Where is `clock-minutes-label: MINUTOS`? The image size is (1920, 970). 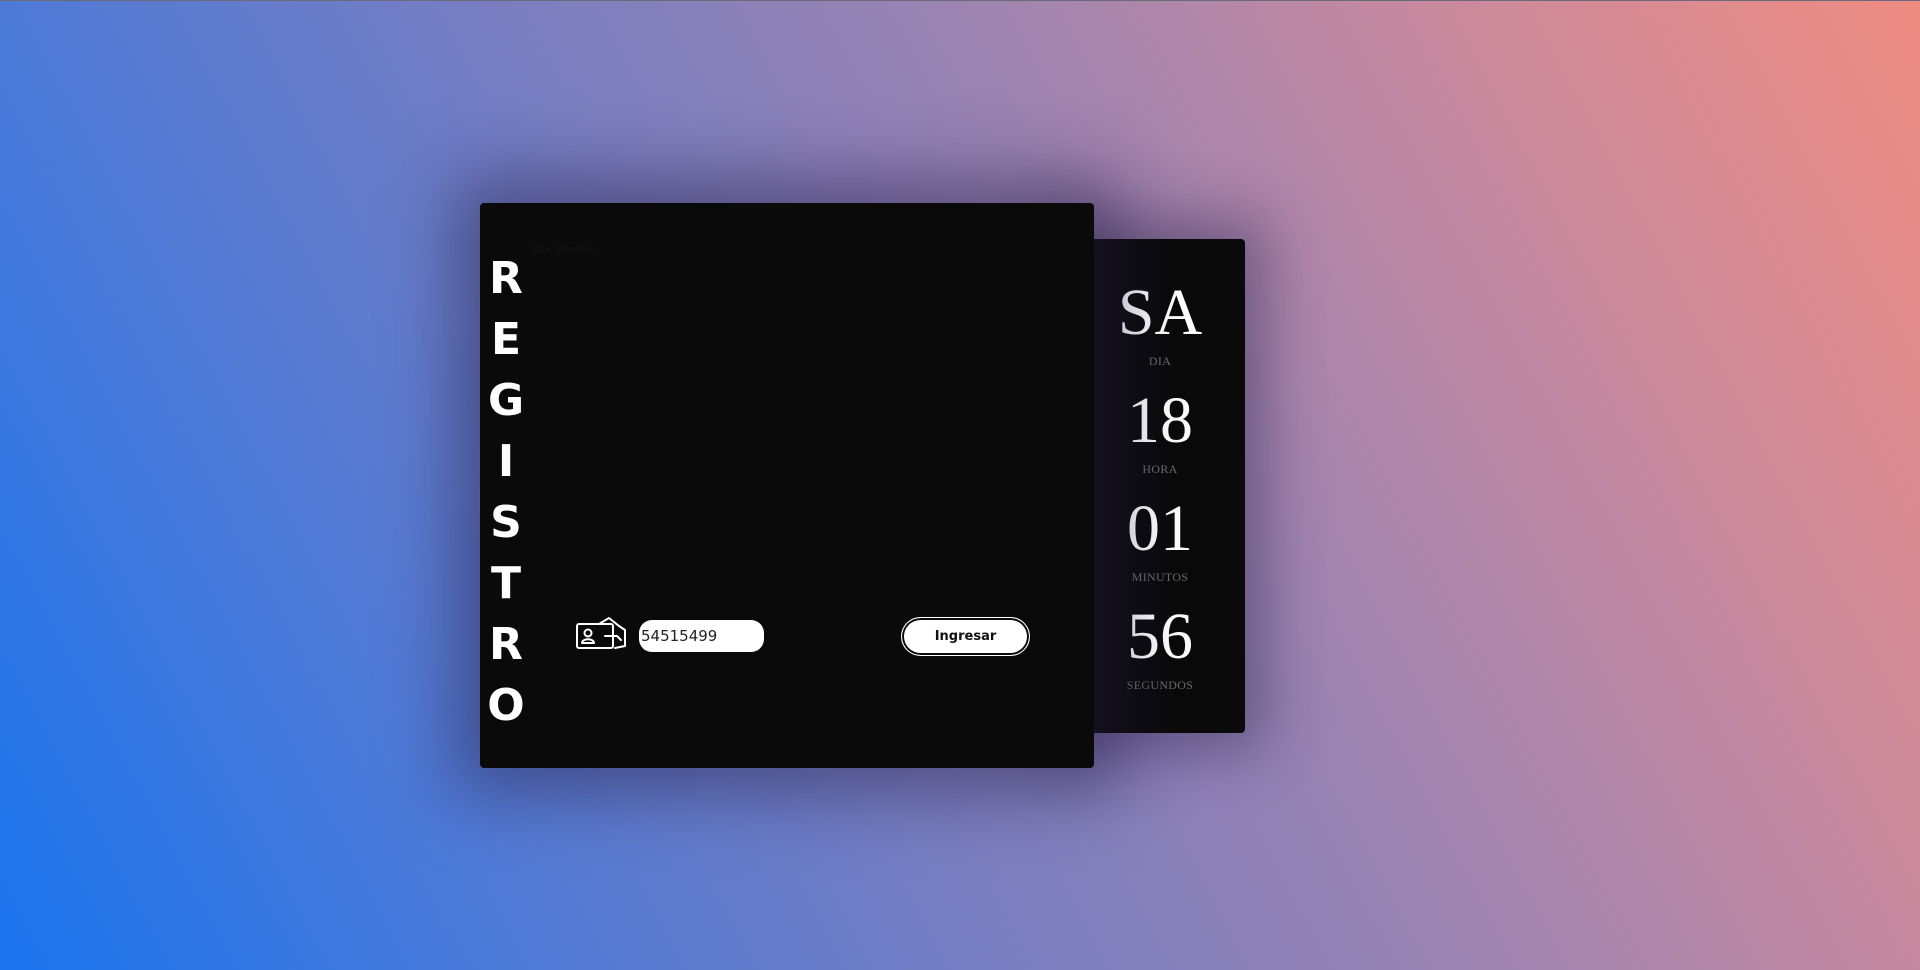 clock-minutes-label: MINUTOS is located at coordinates (1160, 577).